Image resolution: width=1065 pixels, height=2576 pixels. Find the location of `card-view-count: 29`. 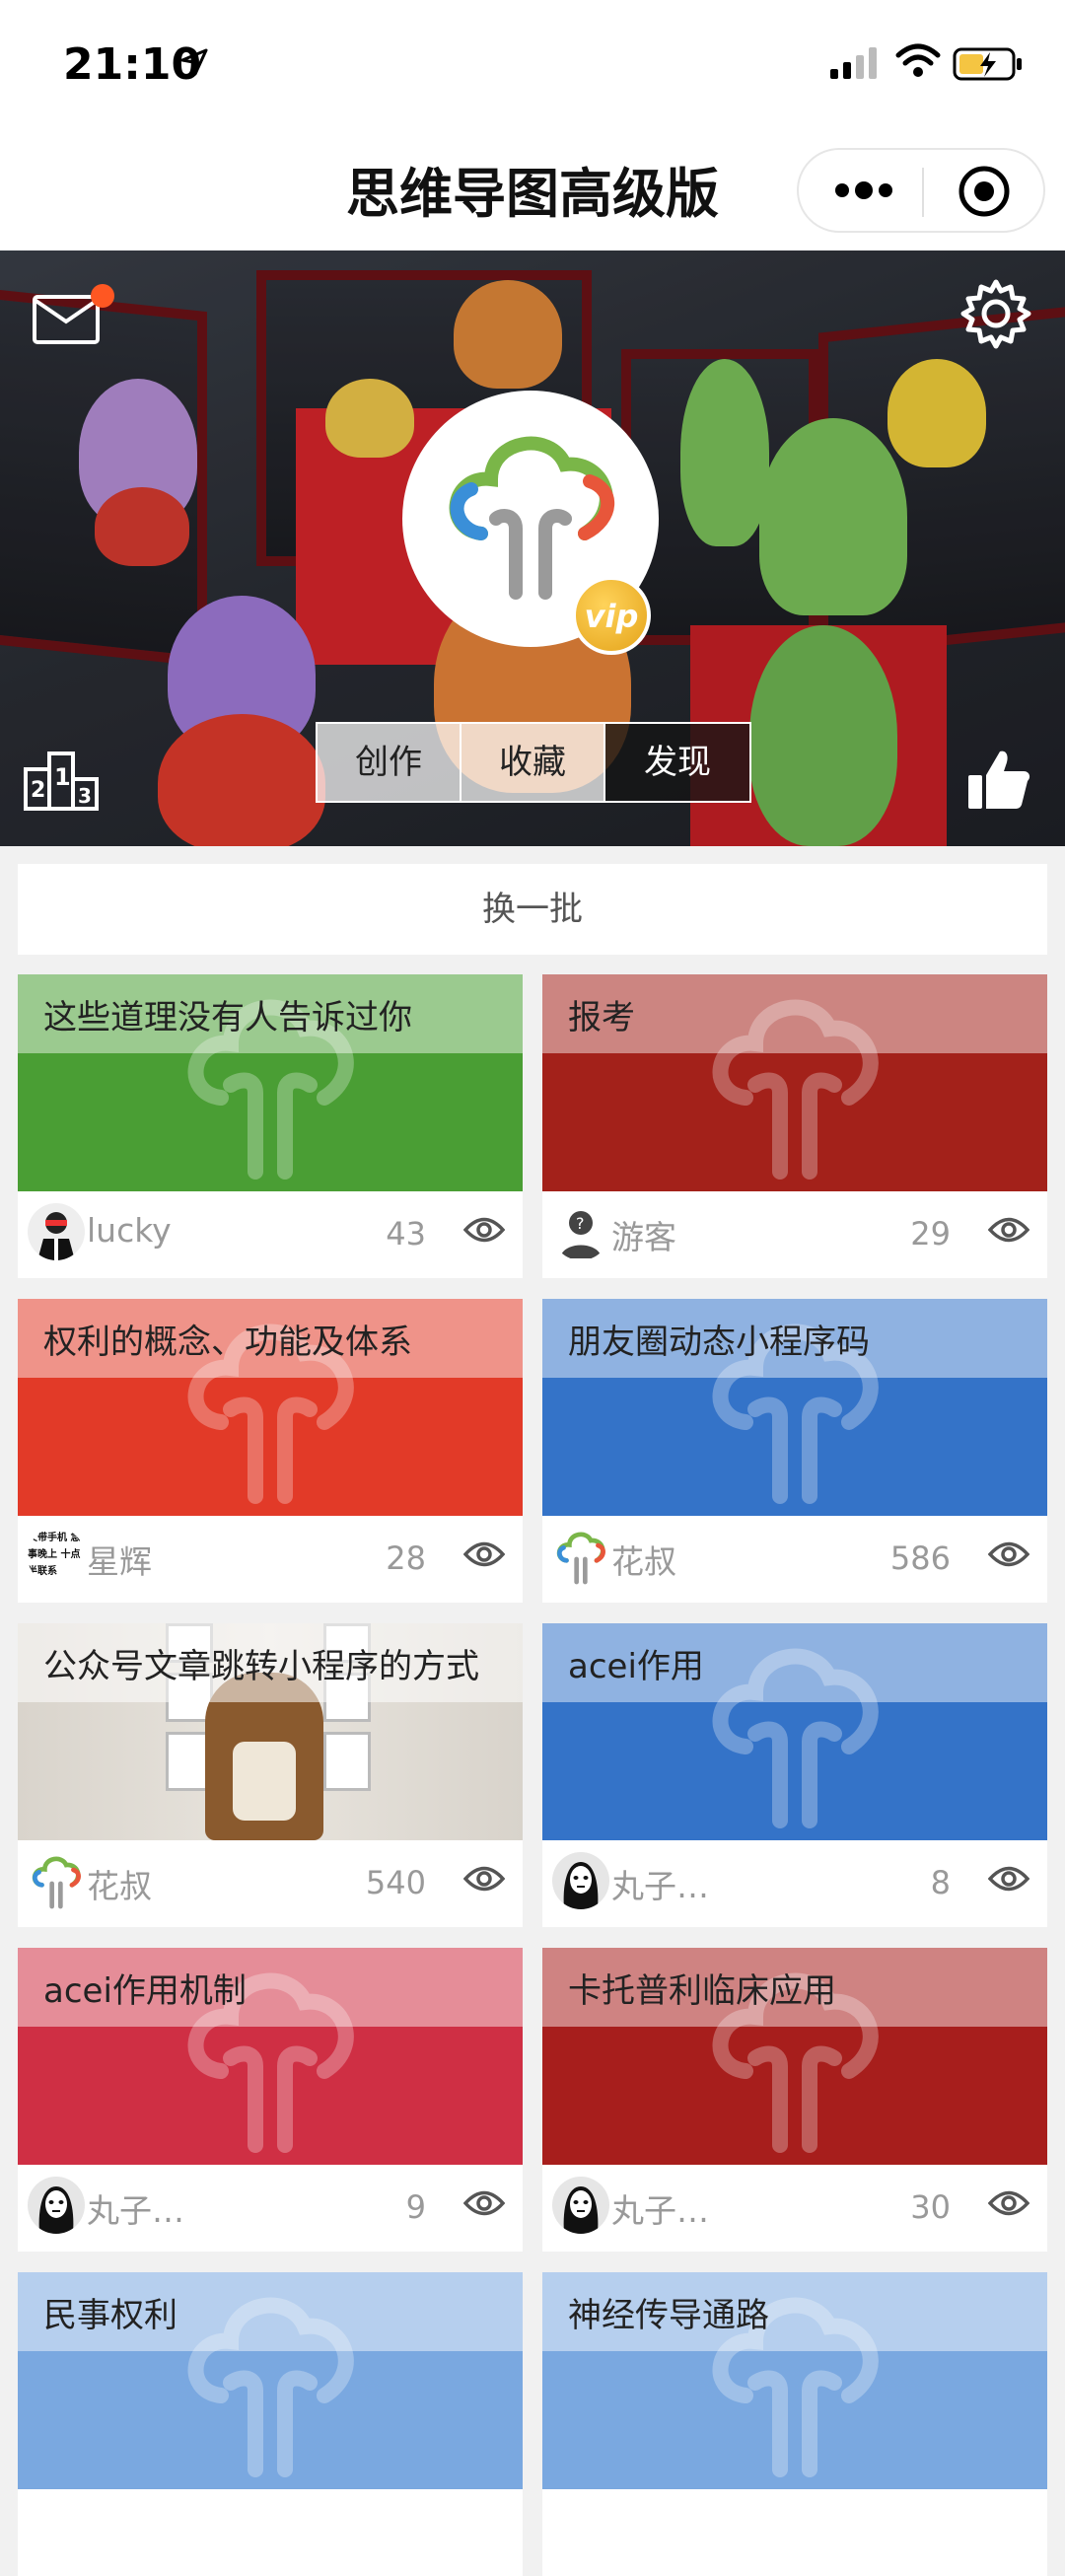

card-view-count: 29 is located at coordinates (930, 1233).